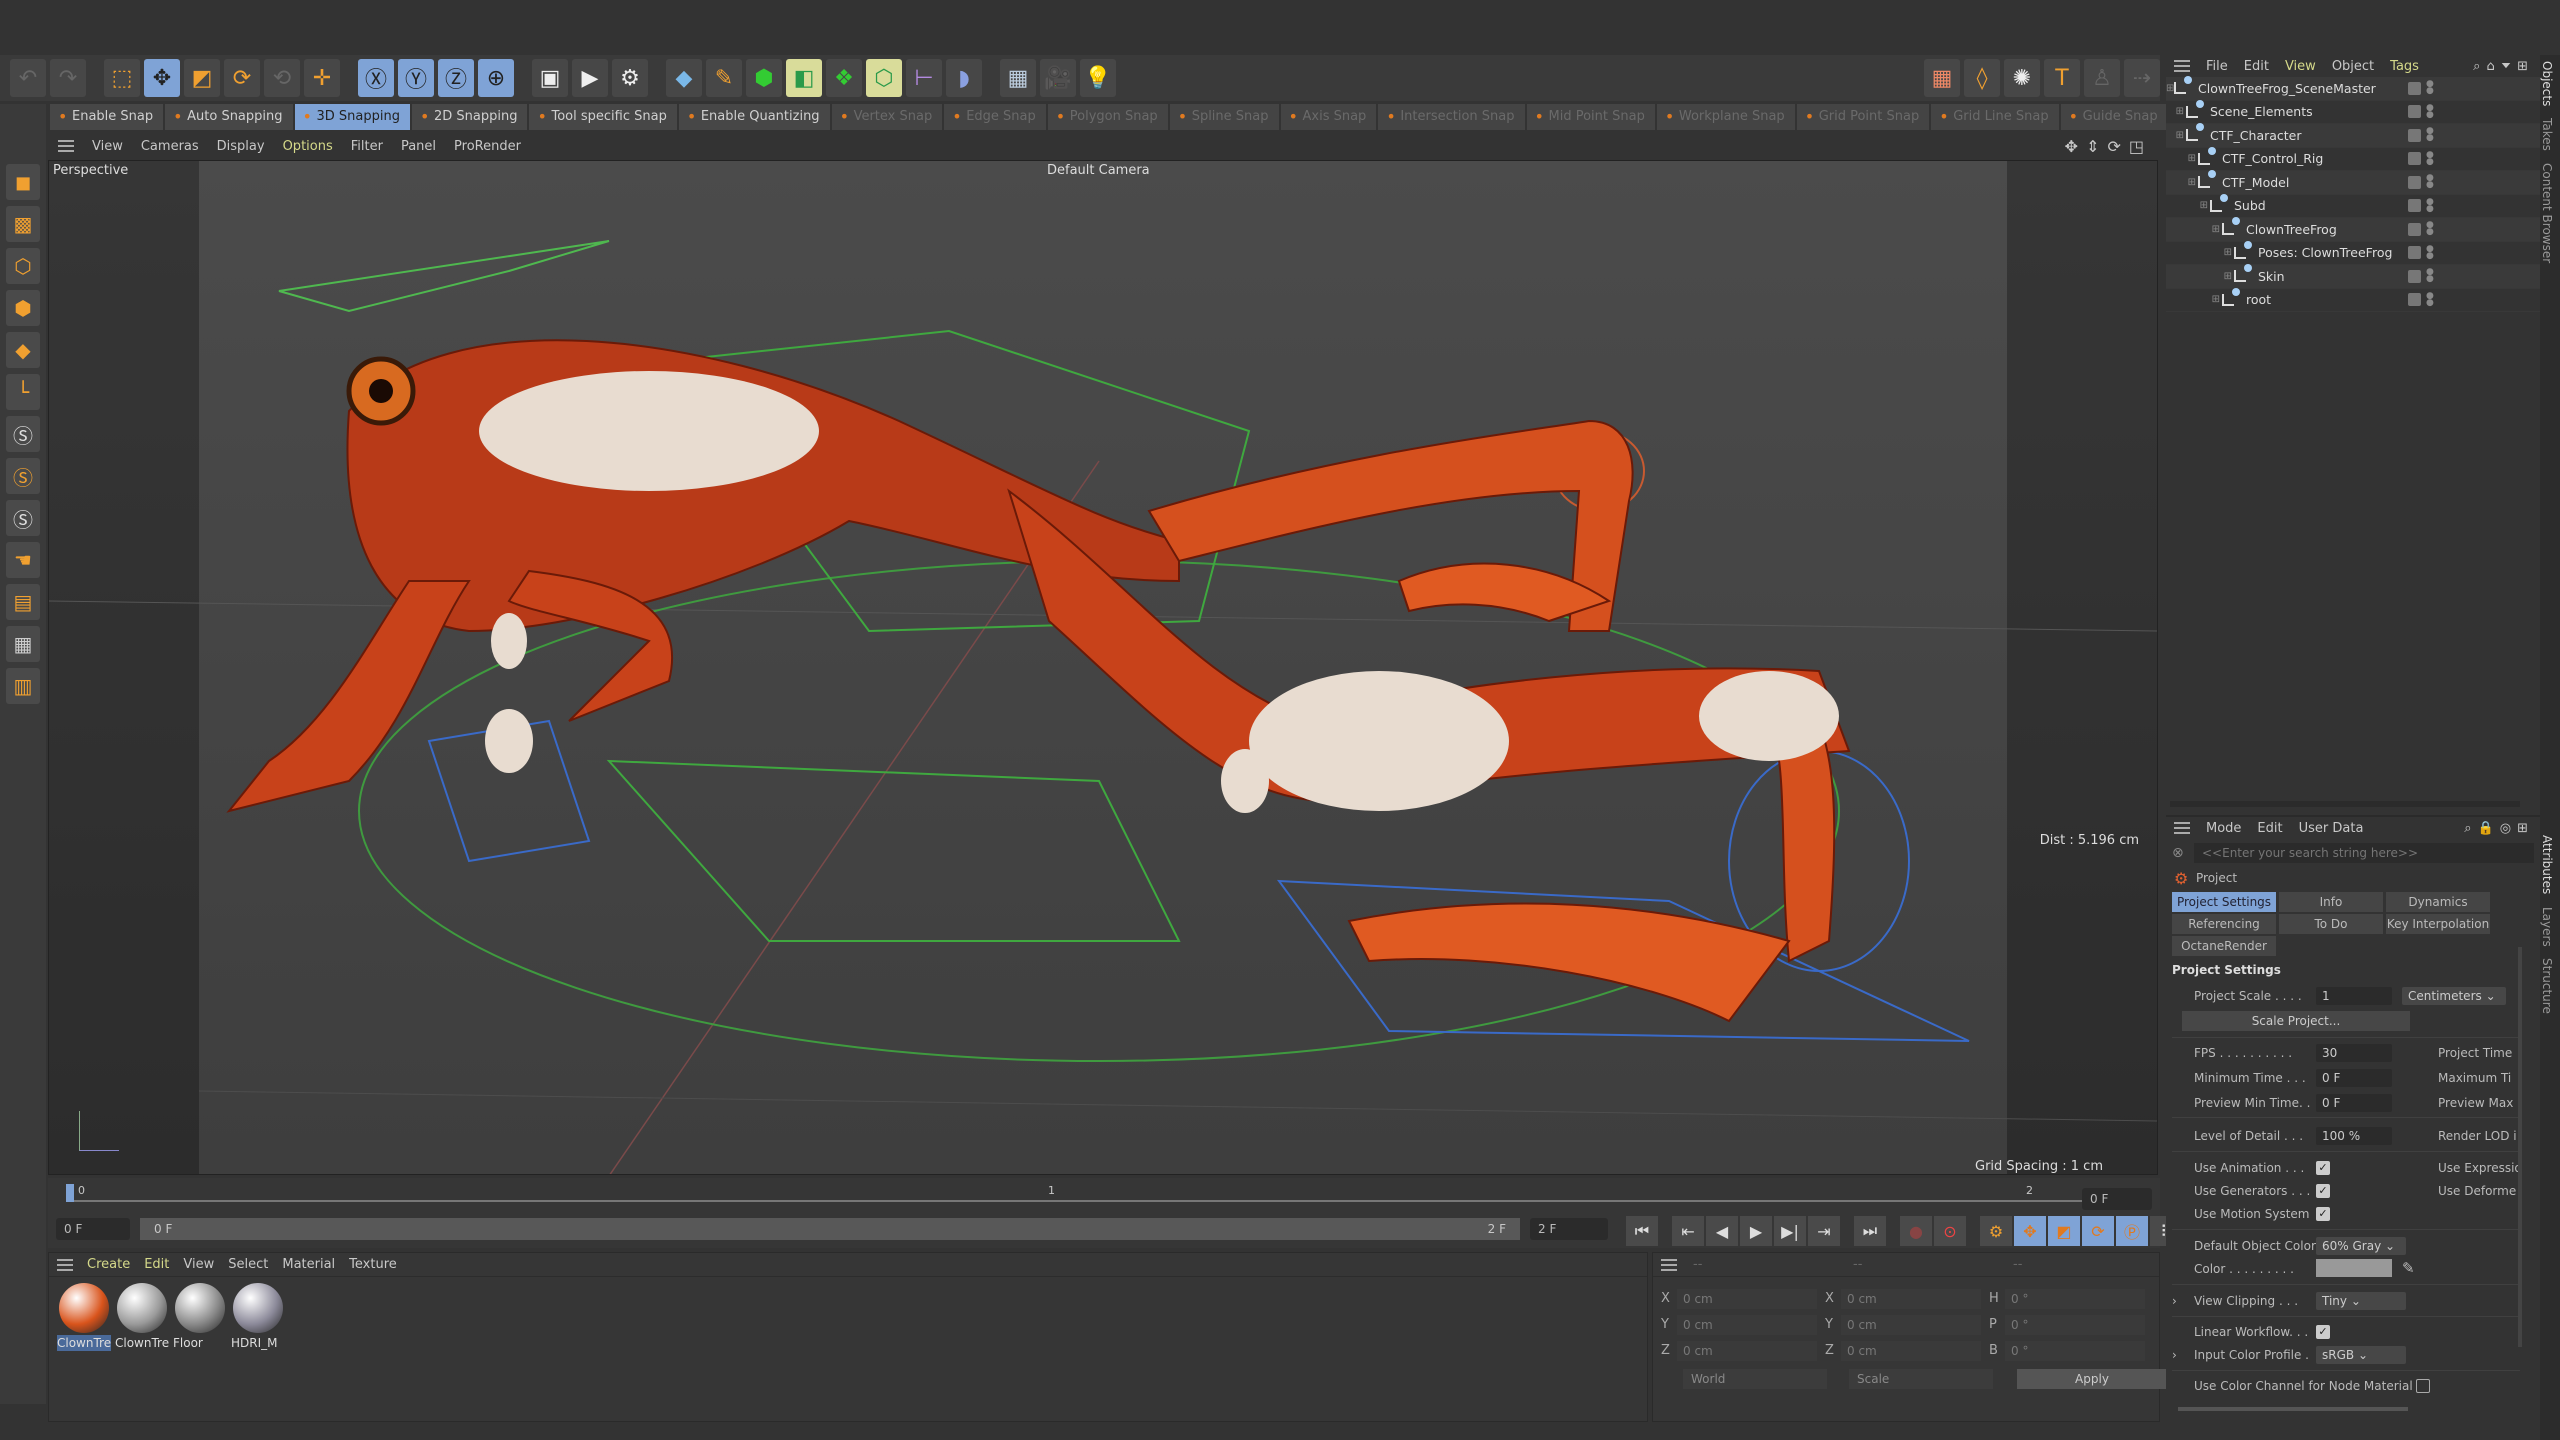  What do you see at coordinates (248, 1264) in the screenshot?
I see `menu-select: Select` at bounding box center [248, 1264].